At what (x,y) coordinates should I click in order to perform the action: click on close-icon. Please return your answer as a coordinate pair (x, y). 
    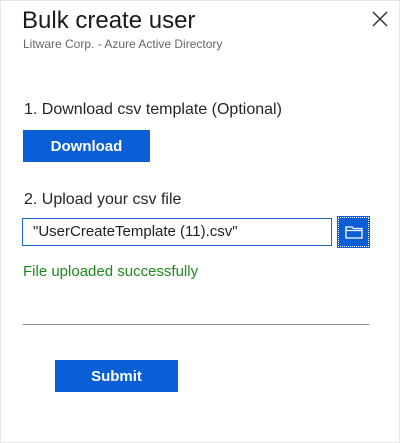
    Looking at the image, I should click on (380, 19).